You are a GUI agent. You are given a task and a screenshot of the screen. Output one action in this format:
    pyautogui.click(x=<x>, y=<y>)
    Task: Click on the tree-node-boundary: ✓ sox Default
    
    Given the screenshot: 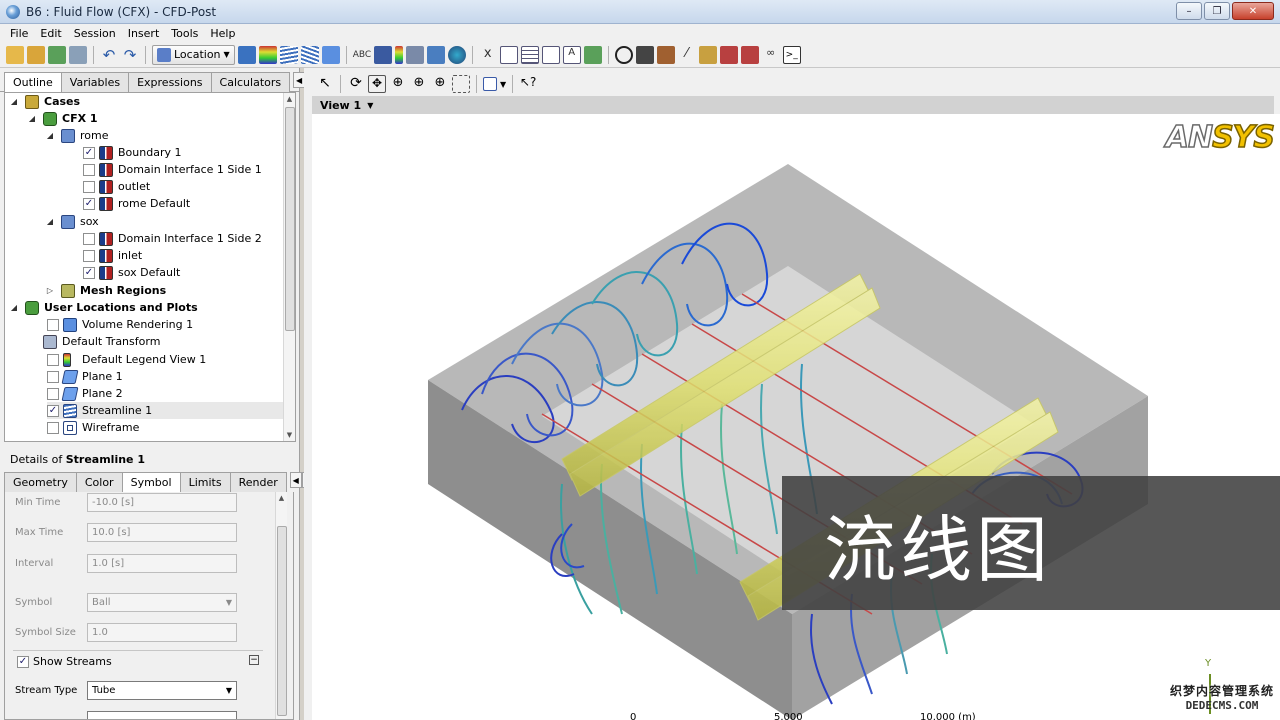 What is the action you would take?
    pyautogui.click(x=131, y=272)
    